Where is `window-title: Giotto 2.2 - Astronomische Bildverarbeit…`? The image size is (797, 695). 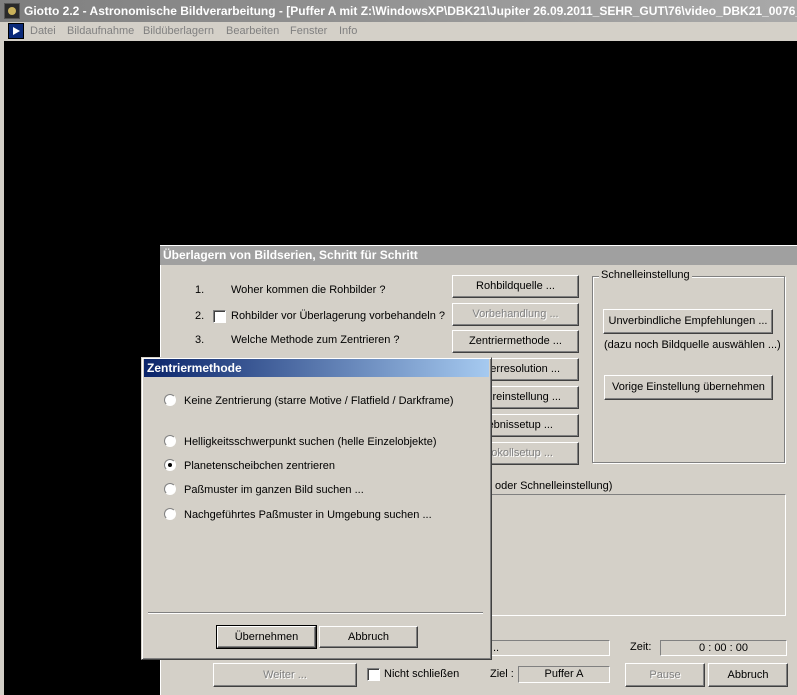 window-title: Giotto 2.2 - Astronomische Bildverarbeit… is located at coordinates (410, 11).